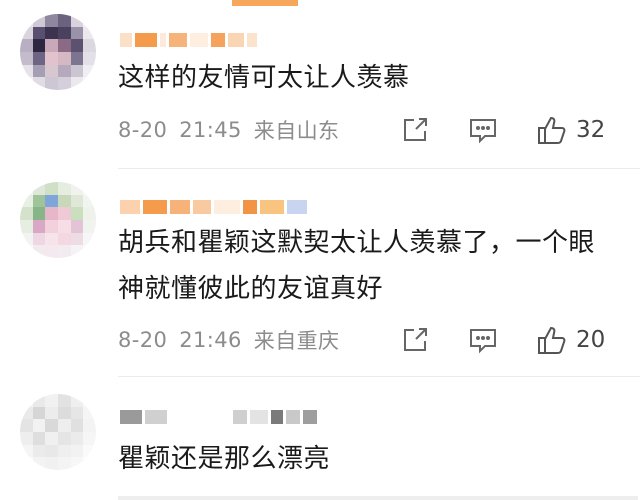  What do you see at coordinates (591, 130) in the screenshot?
I see `like-count: 32` at bounding box center [591, 130].